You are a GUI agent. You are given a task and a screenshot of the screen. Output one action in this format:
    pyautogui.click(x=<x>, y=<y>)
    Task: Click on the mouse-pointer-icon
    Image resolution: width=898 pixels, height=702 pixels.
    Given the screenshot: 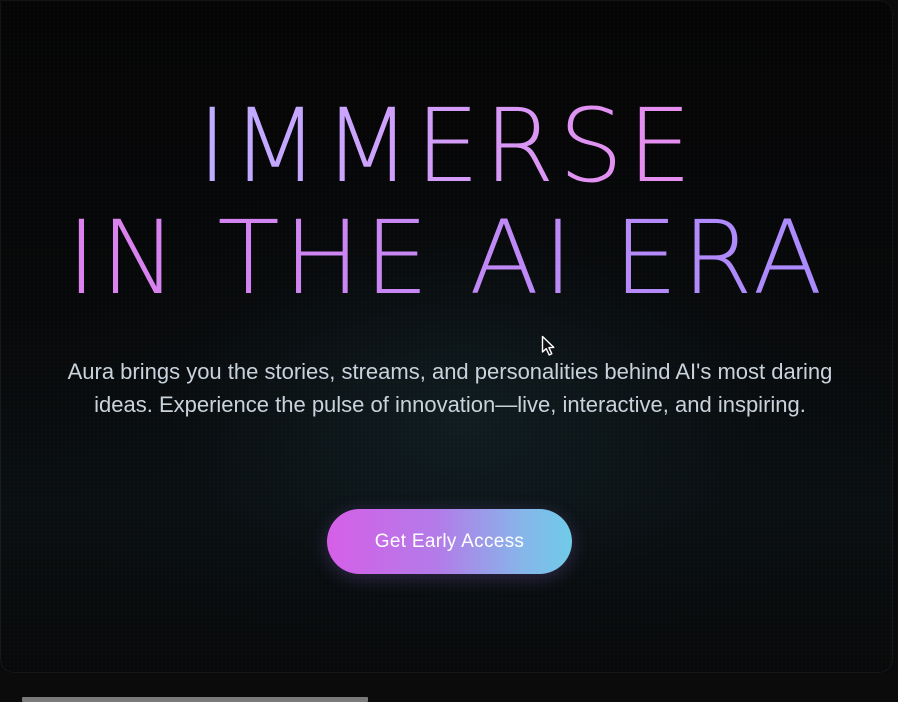 What is the action you would take?
    pyautogui.click(x=548, y=345)
    